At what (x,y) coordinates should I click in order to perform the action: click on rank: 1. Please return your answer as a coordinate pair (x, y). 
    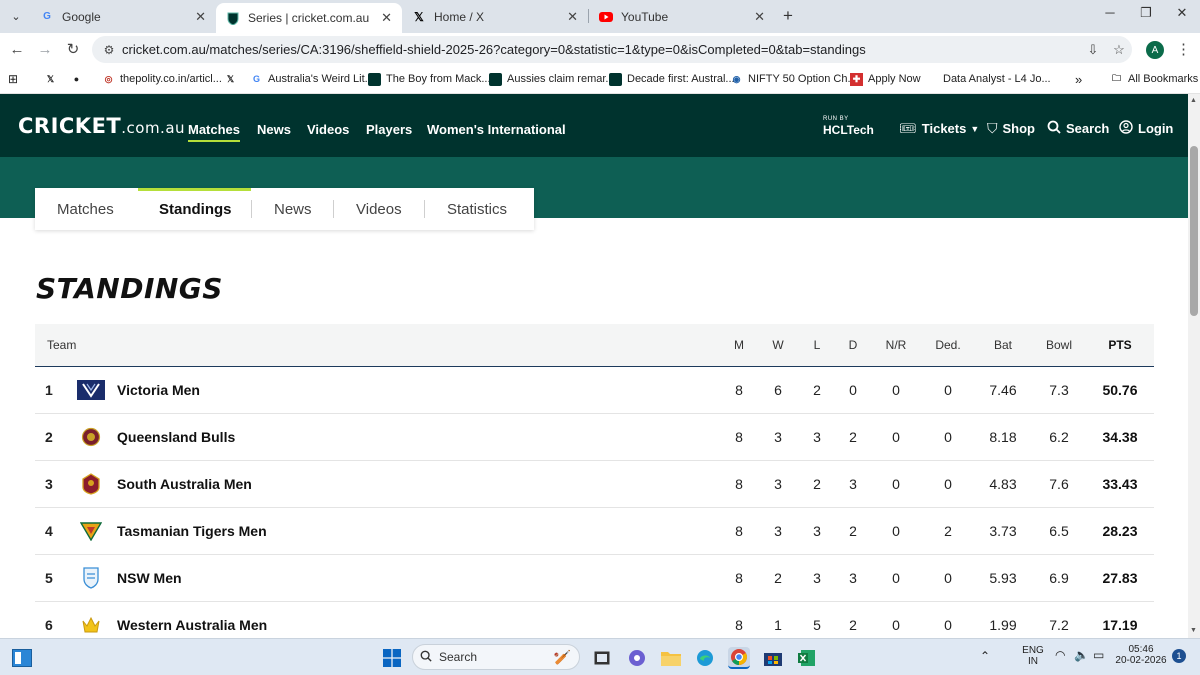
    Looking at the image, I should click on (49, 390).